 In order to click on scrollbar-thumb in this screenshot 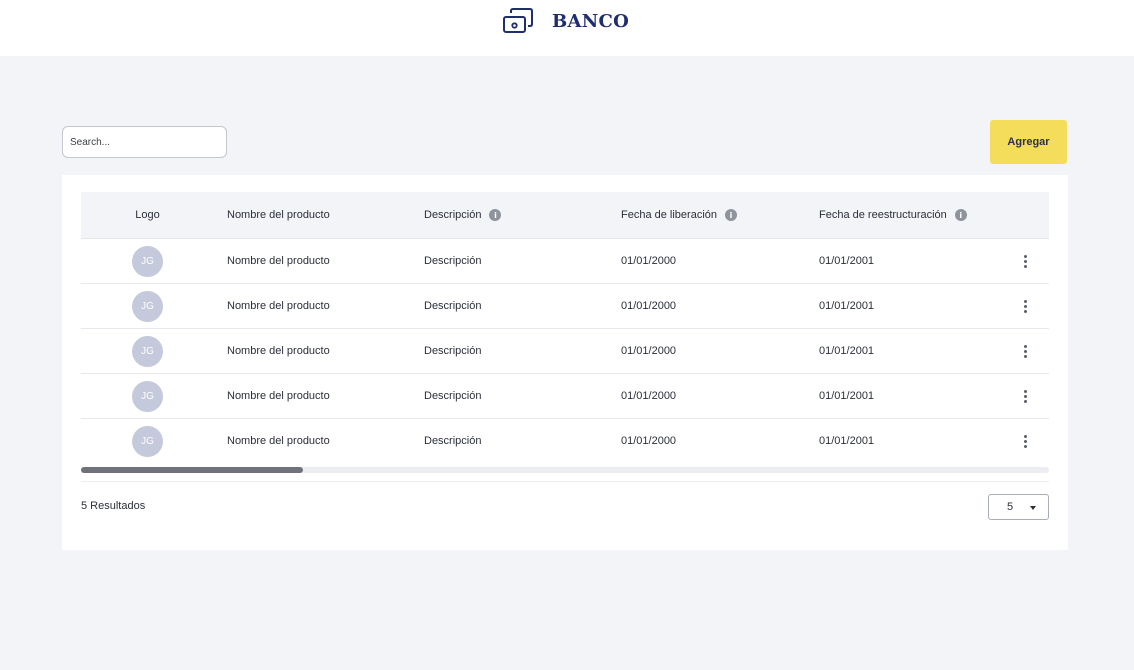, I will do `click(192, 470)`.